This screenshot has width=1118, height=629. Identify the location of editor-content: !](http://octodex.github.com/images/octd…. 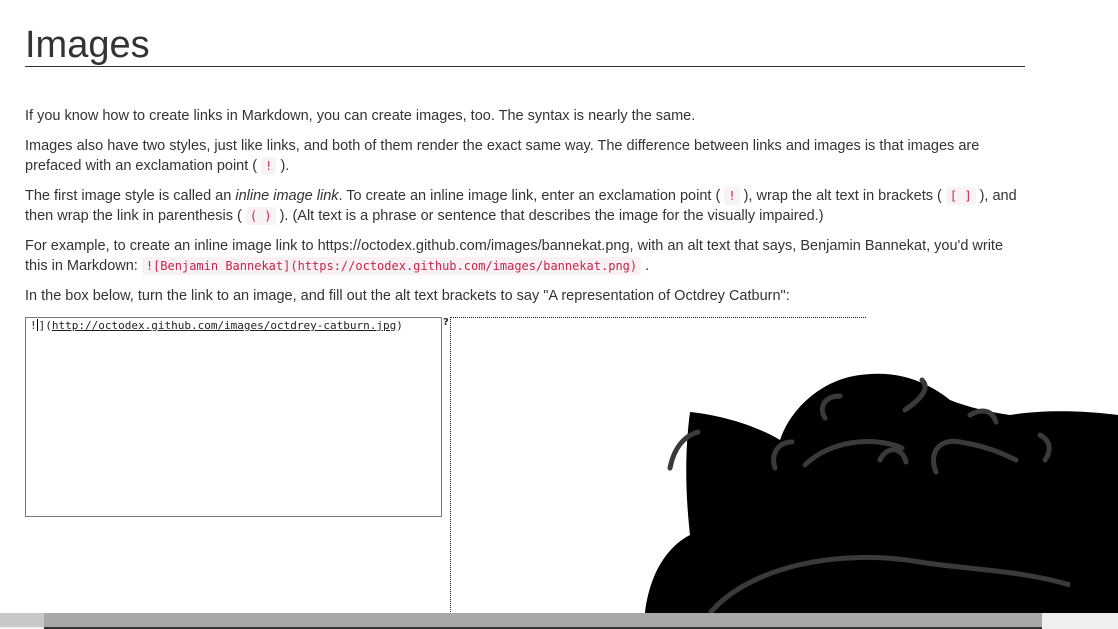
(216, 326).